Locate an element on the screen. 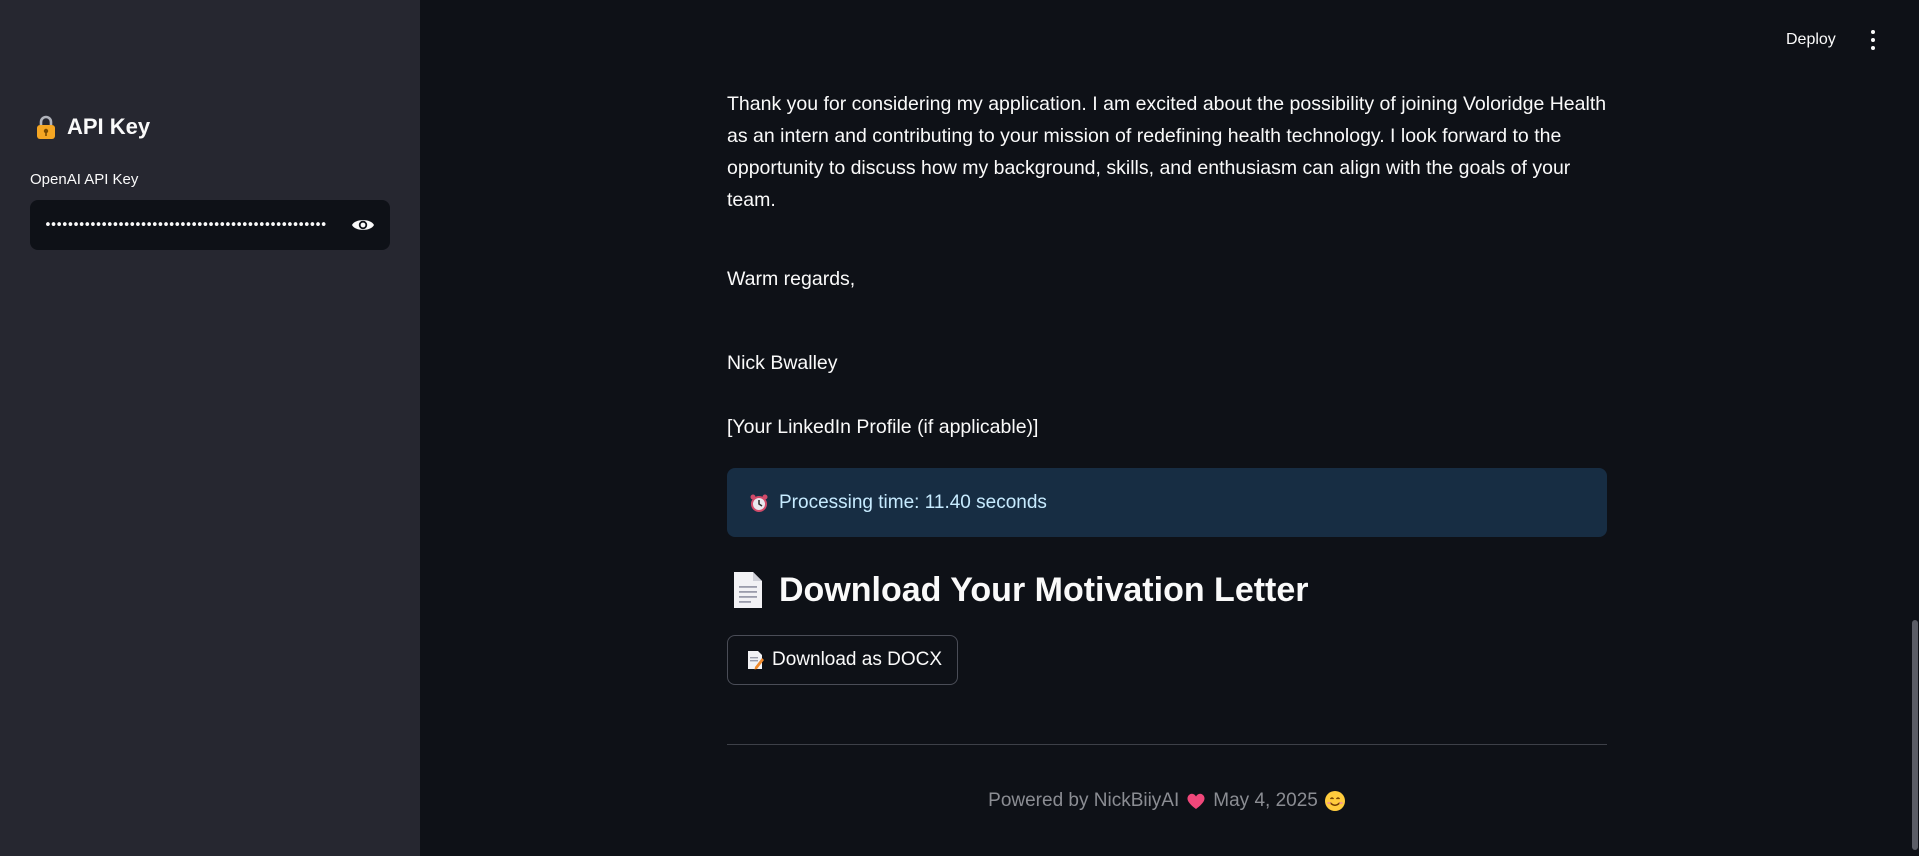 The image size is (1919, 856). document-icon is located at coordinates (748, 590).